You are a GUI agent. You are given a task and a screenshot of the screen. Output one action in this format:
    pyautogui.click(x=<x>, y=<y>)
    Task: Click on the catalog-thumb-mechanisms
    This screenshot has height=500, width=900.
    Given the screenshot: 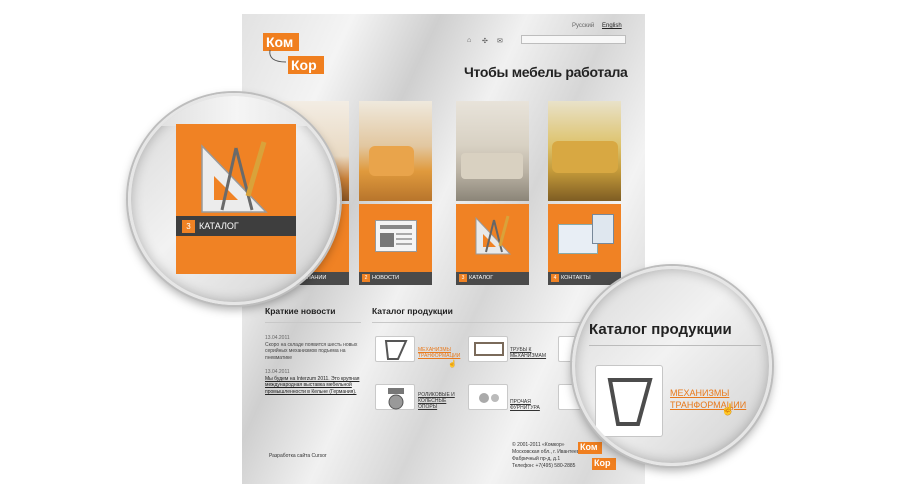 What is the action you would take?
    pyautogui.click(x=395, y=349)
    